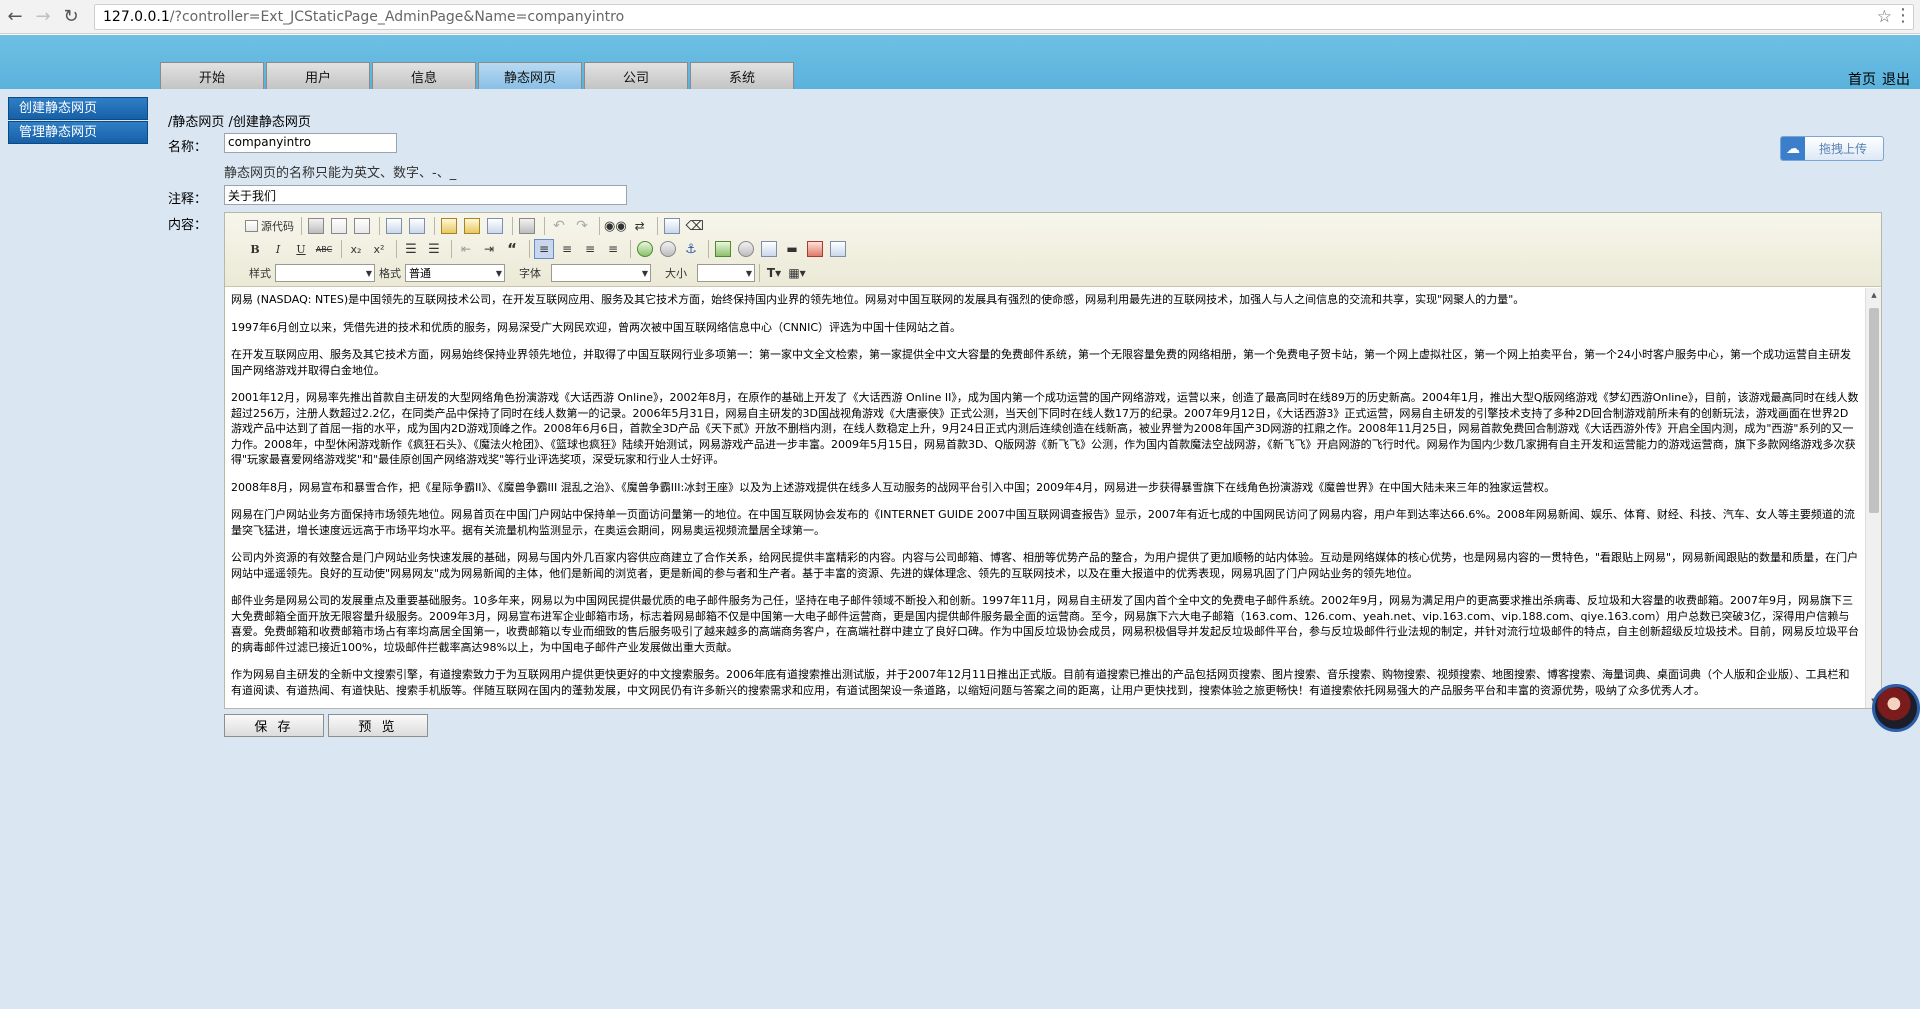  I want to click on preview-doc-button, so click(362, 226).